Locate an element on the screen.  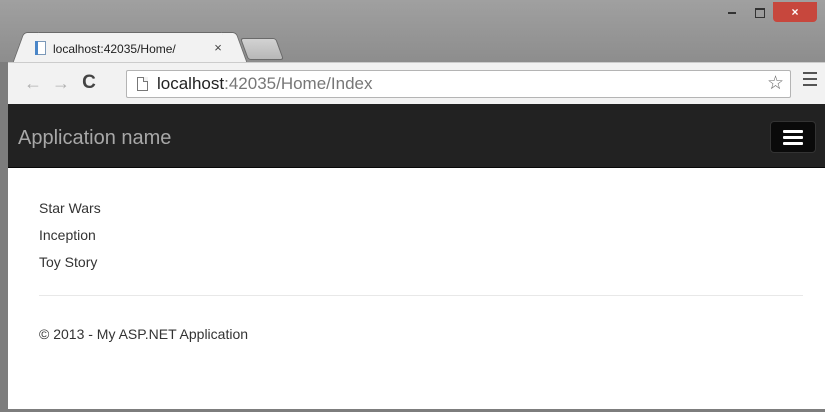
tab-title: localhost:42035/Home/ is located at coordinates (114, 49).